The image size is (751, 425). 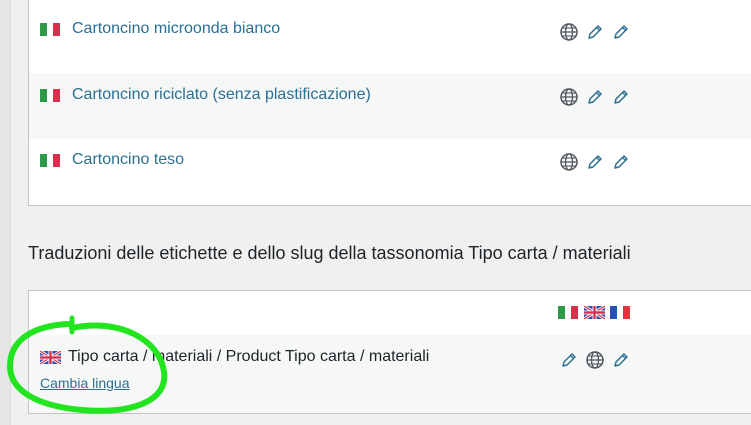 What do you see at coordinates (176, 29) in the screenshot?
I see `term-link: Cartoncino microonda bianco` at bounding box center [176, 29].